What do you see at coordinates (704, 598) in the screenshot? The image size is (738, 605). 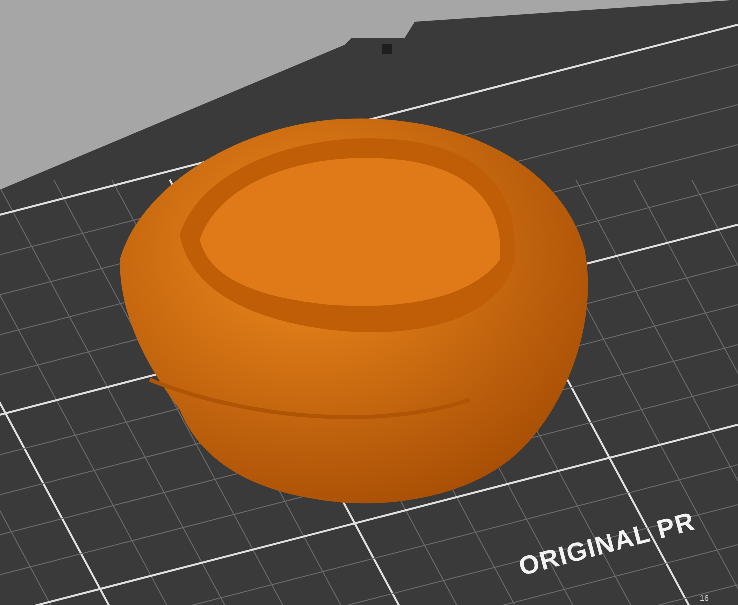 I see `scale-mark: 16` at bounding box center [704, 598].